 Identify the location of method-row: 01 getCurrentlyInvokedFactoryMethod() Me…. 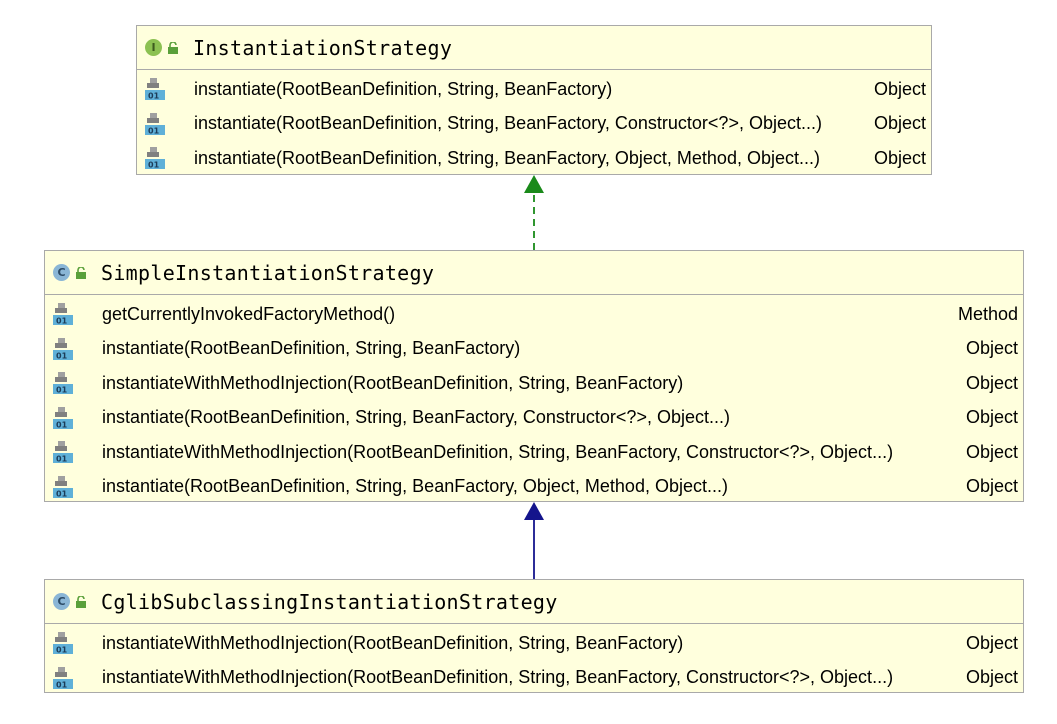
(534, 314).